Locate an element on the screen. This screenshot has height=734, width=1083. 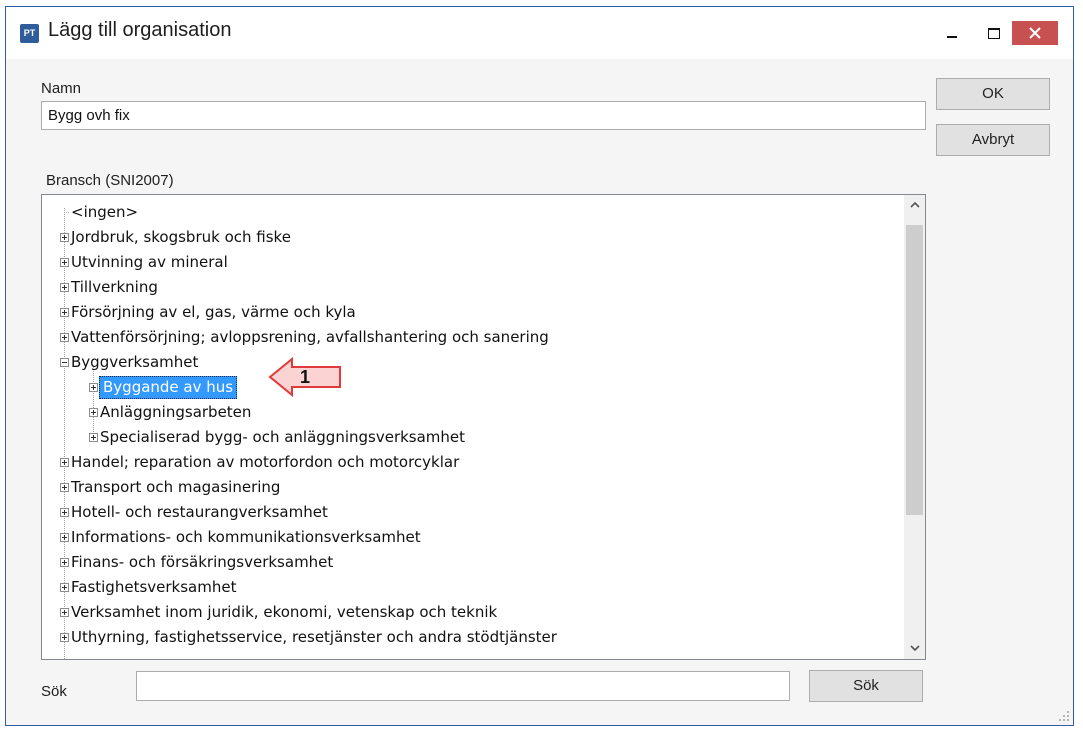
maximize-button is located at coordinates (994, 33).